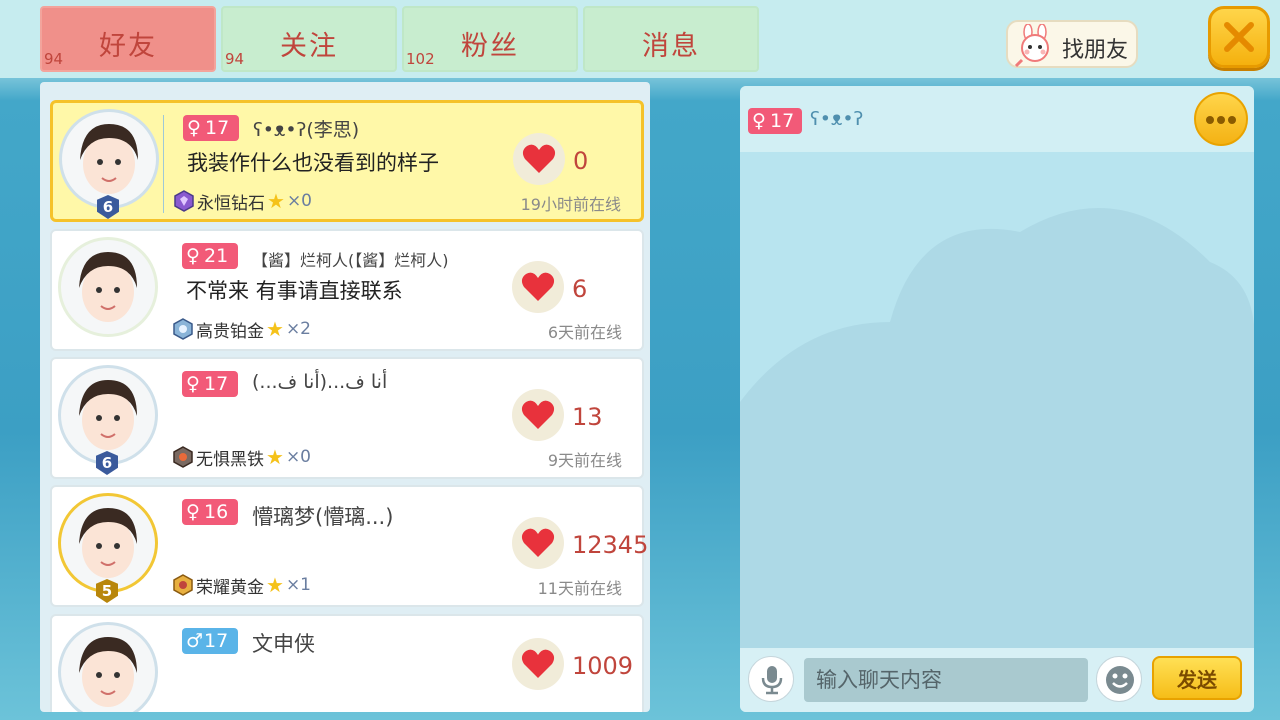  I want to click on tab-following: 关注 94, so click(309, 39).